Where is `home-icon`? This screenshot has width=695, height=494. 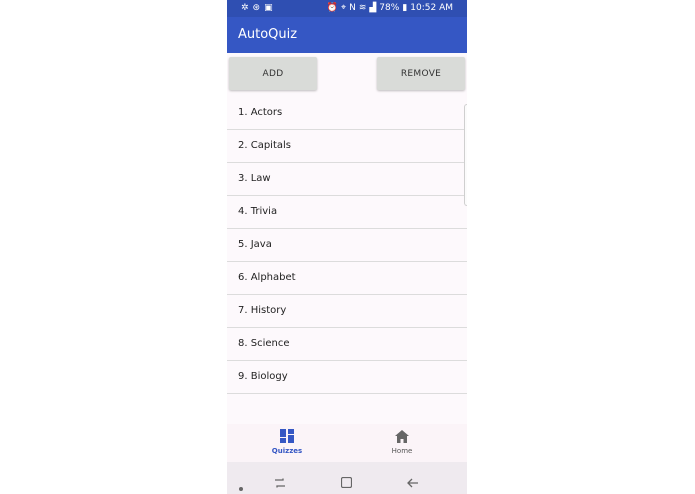
home-icon is located at coordinates (402, 436).